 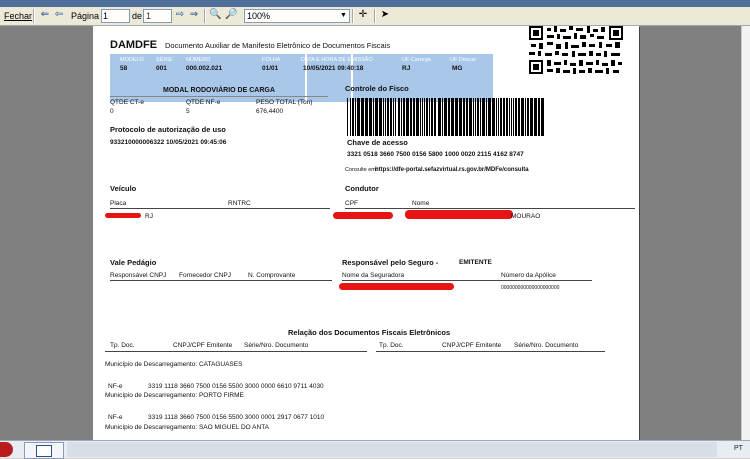 What do you see at coordinates (134, 45) in the screenshot?
I see `doc-title: DAMDFE` at bounding box center [134, 45].